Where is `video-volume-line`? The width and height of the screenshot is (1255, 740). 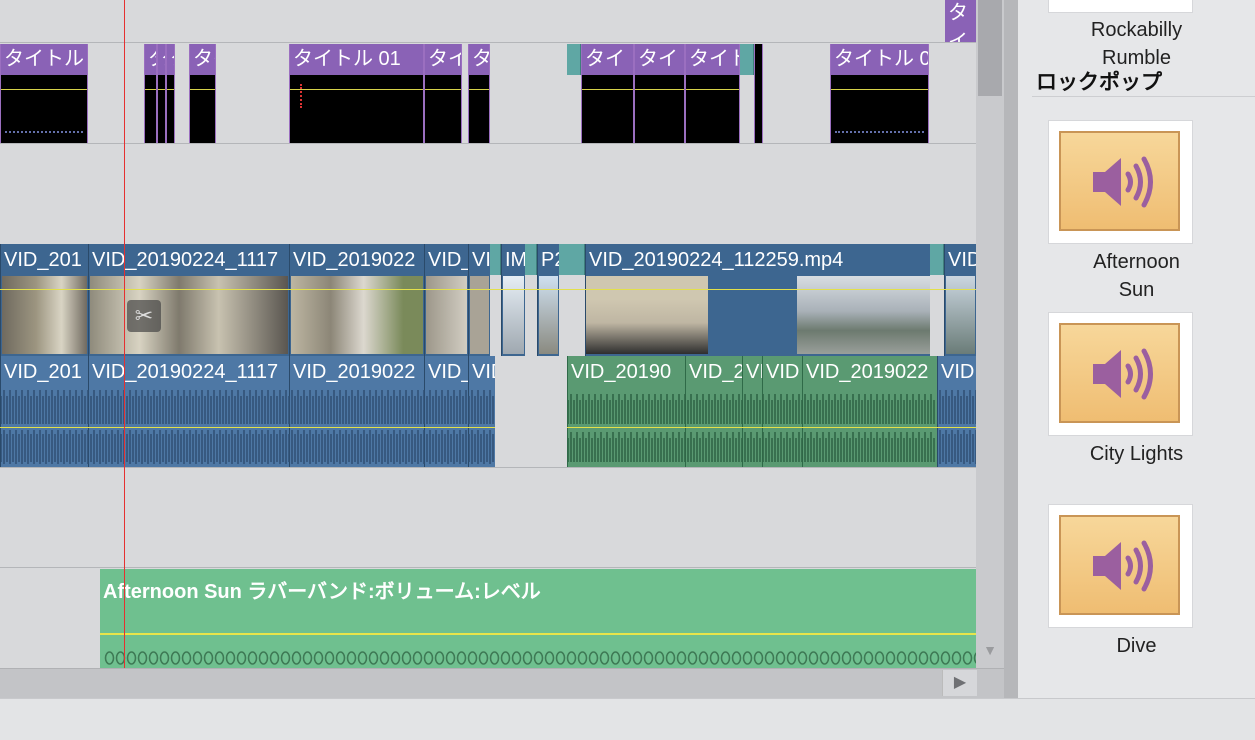
video-volume-line is located at coordinates (488, 289).